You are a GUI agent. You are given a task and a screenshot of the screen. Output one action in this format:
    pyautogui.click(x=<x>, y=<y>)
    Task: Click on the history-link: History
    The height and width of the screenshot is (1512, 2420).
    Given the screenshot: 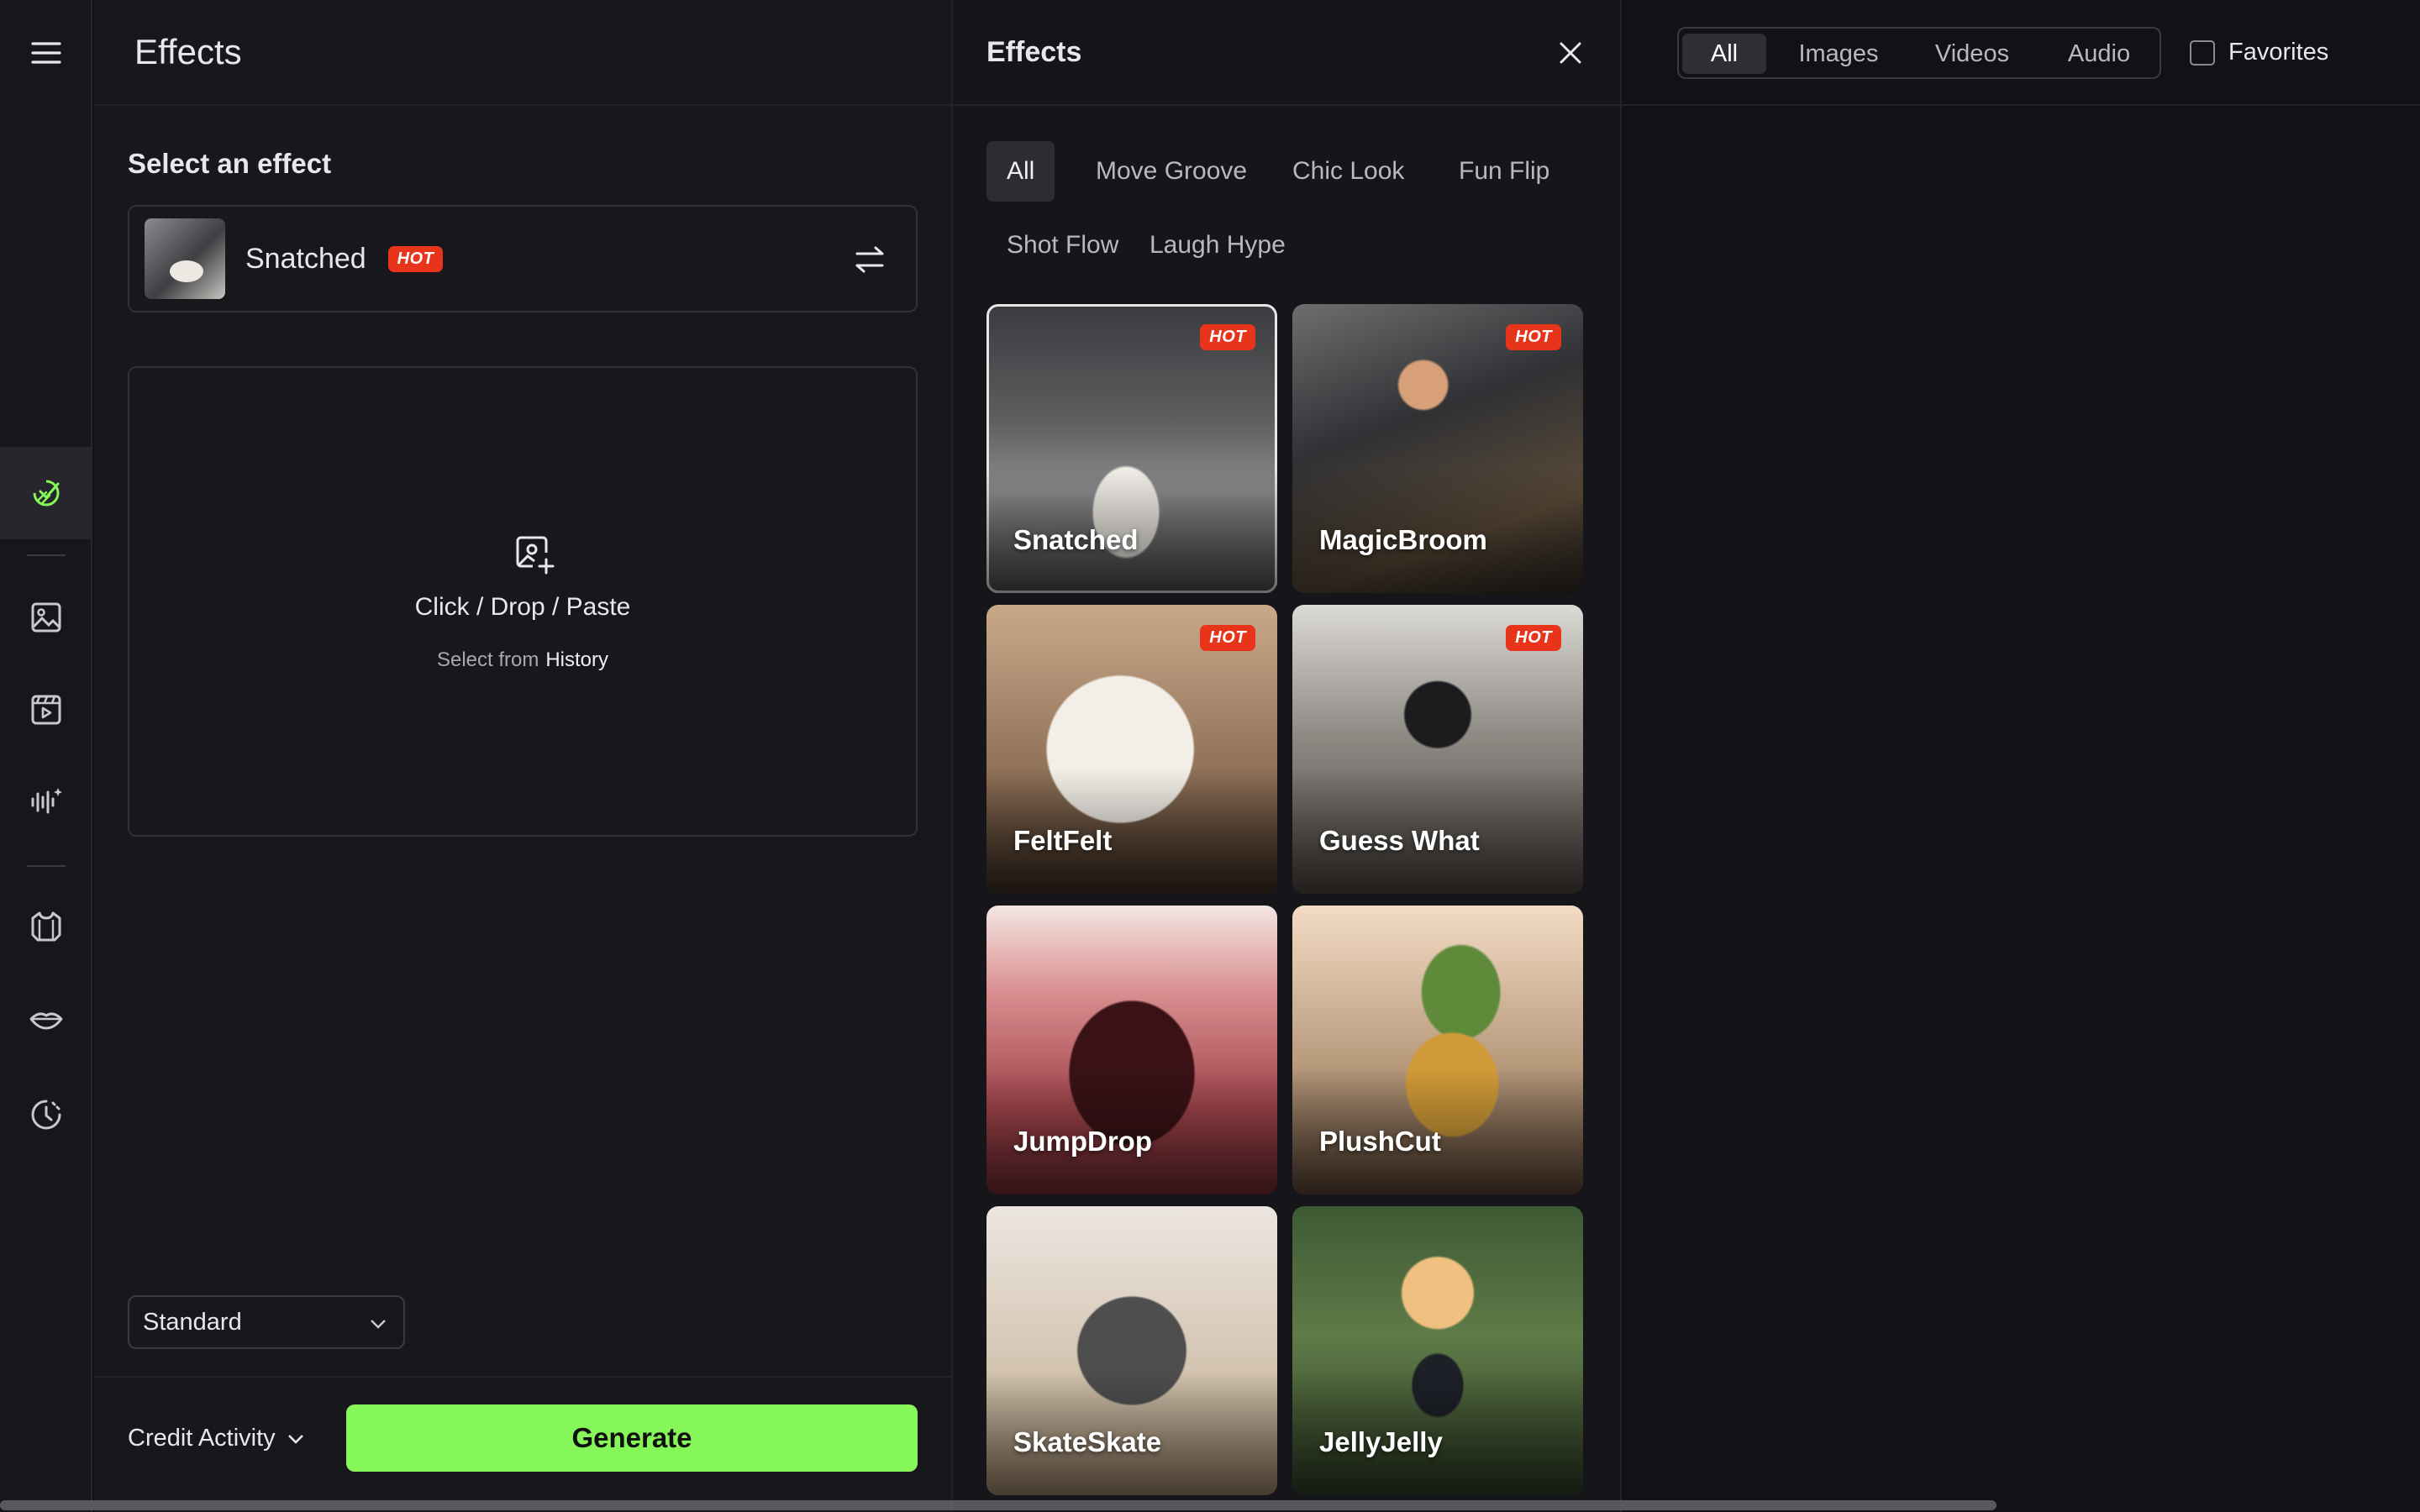 What is the action you would take?
    pyautogui.click(x=576, y=659)
    